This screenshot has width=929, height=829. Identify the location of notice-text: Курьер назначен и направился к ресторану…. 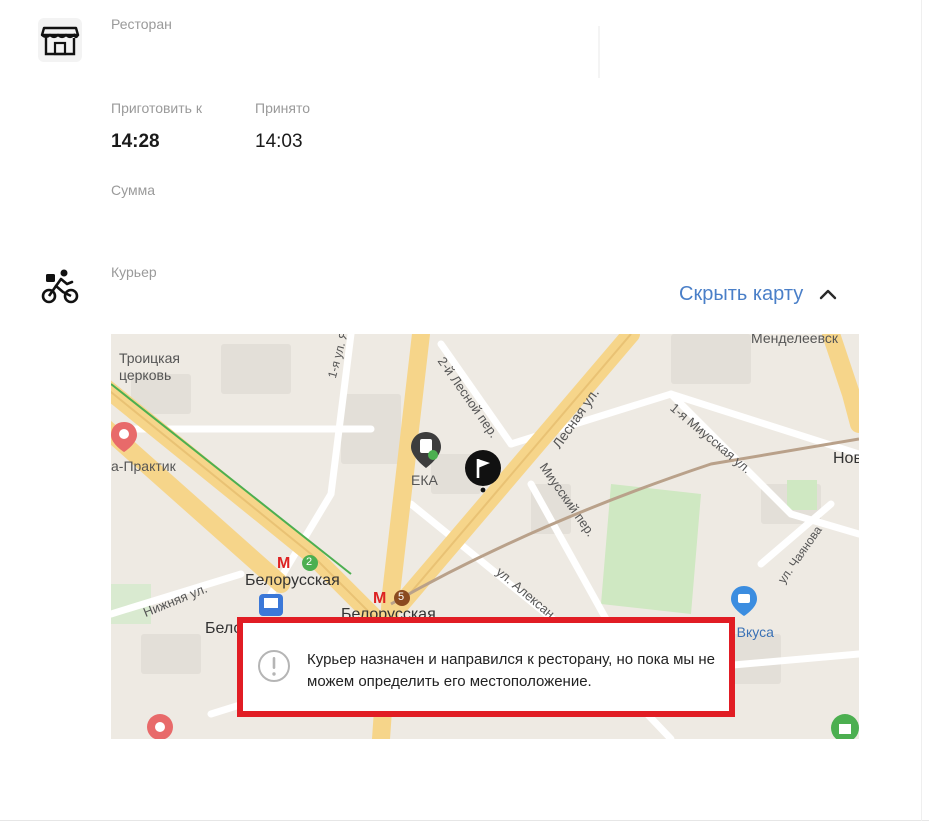
(511, 670).